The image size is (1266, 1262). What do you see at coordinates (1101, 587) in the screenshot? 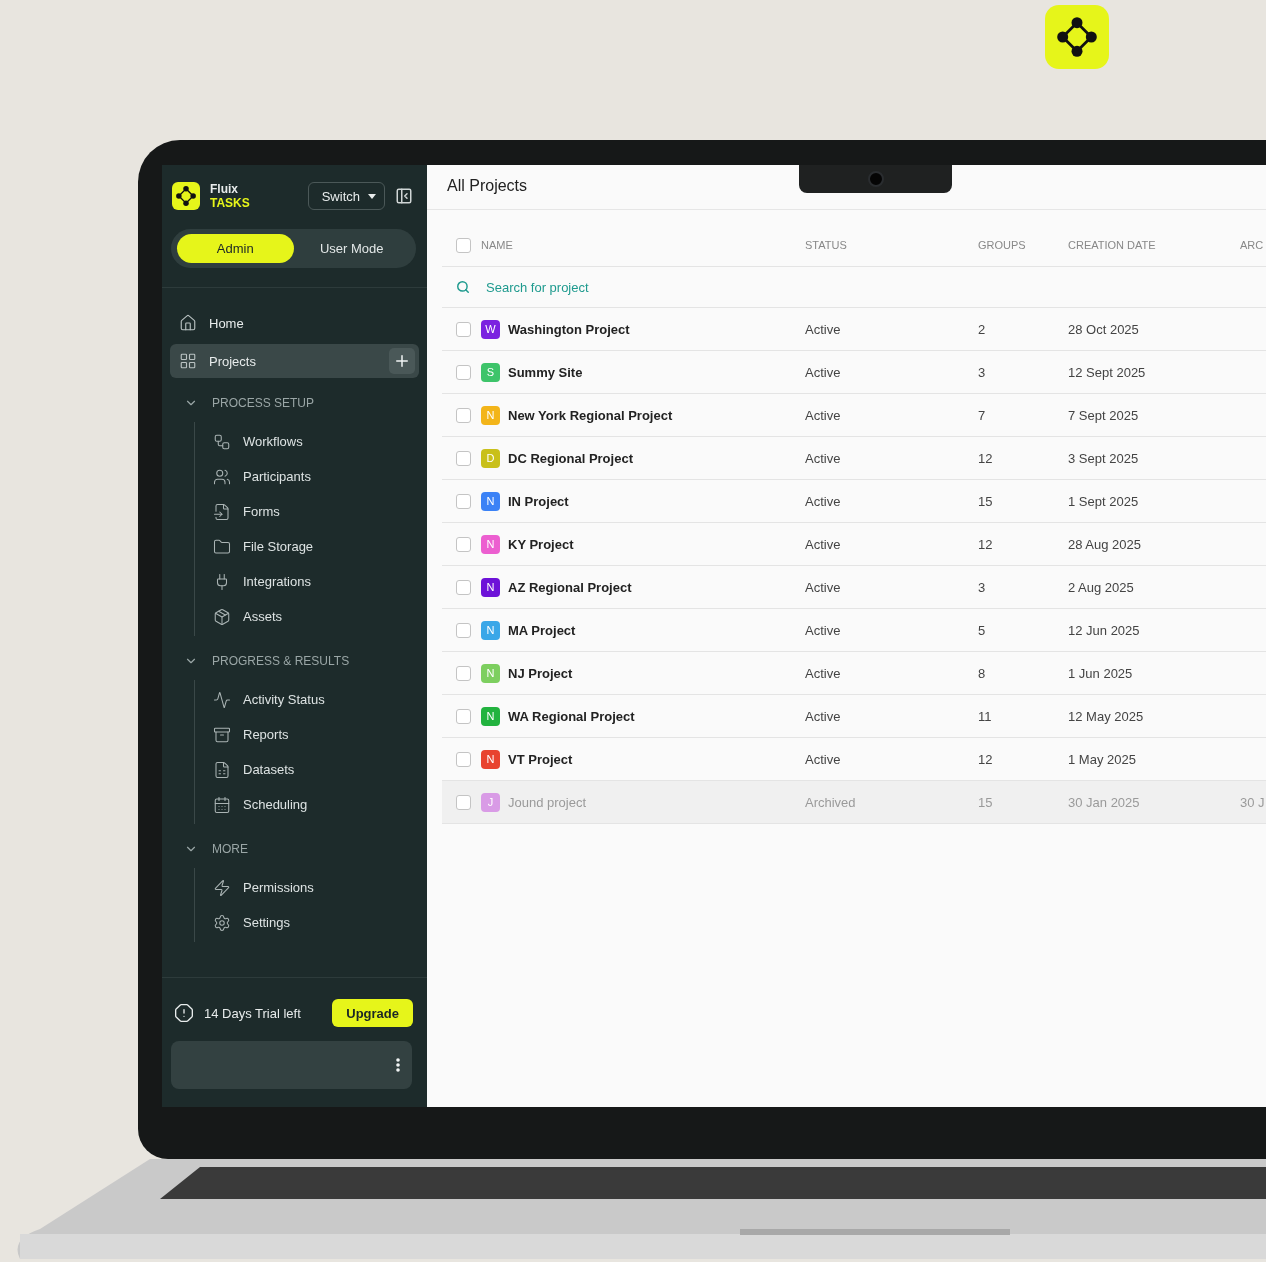
I see `creation-date: 2 Aug 2025` at bounding box center [1101, 587].